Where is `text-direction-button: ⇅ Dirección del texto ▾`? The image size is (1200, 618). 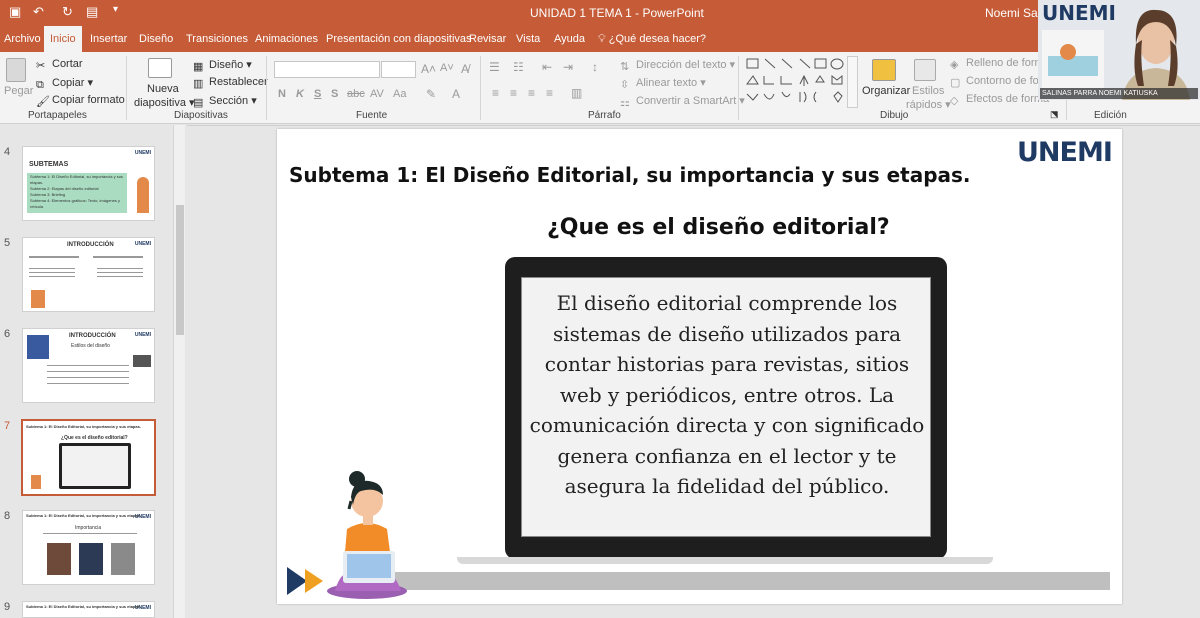 text-direction-button: ⇅ Dirección del texto ▾ is located at coordinates (677, 65).